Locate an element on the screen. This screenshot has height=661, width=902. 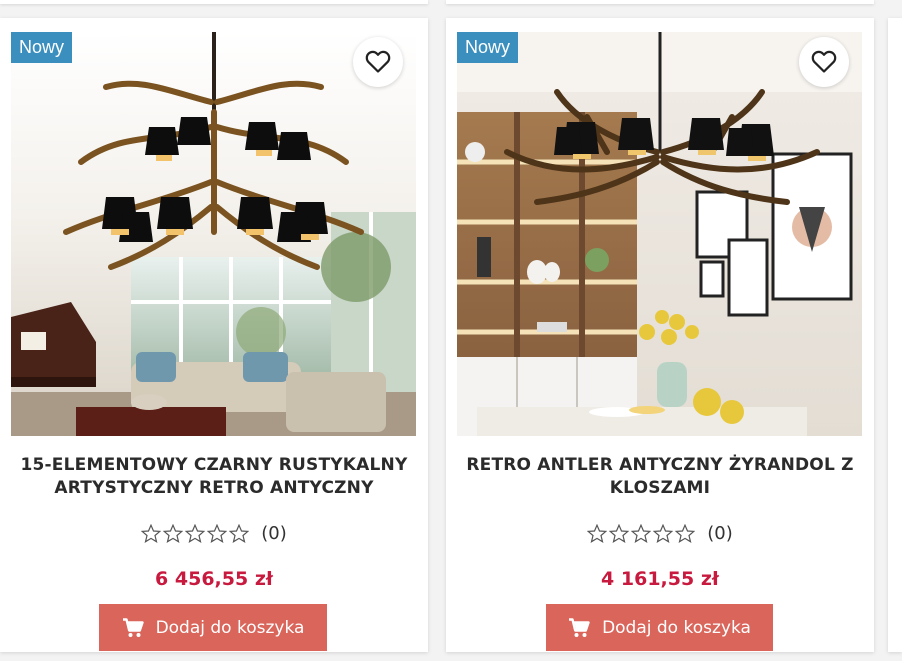
product-price: 6 456,55 zł is located at coordinates (214, 579).